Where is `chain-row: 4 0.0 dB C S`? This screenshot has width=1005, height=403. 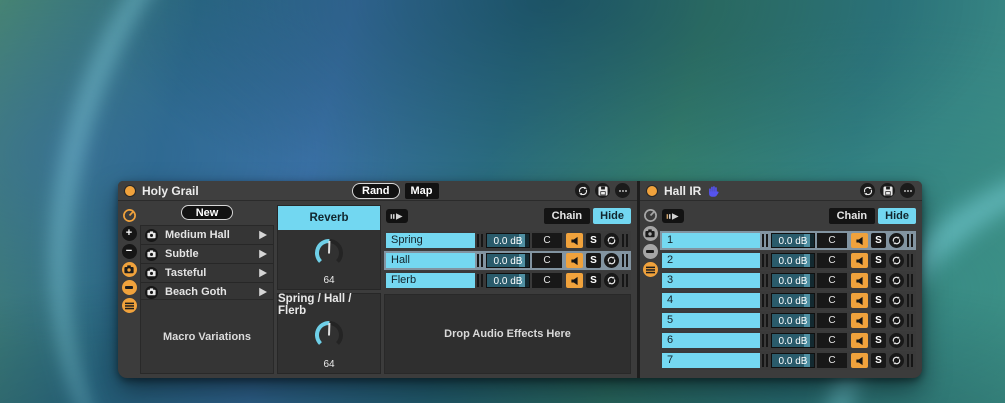
chain-row: 4 0.0 dB C S is located at coordinates (788, 300).